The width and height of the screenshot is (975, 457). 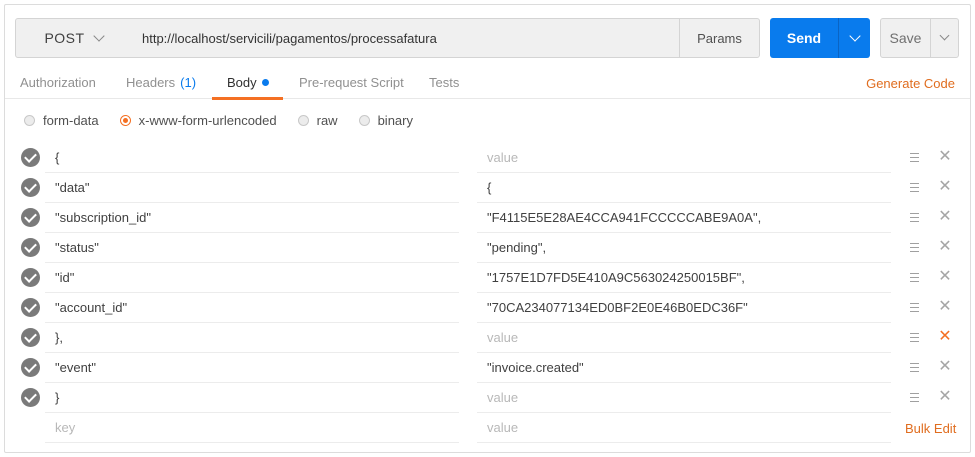 I want to click on new-value-input: value, so click(x=684, y=428).